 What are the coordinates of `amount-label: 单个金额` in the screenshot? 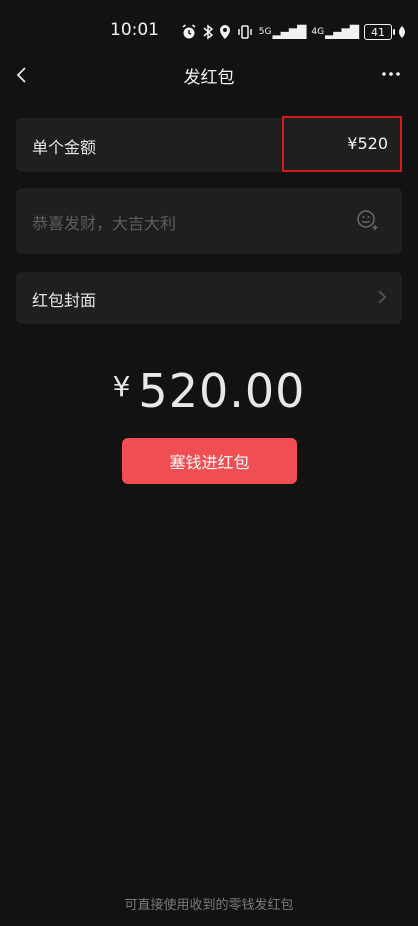 It's located at (64, 147).